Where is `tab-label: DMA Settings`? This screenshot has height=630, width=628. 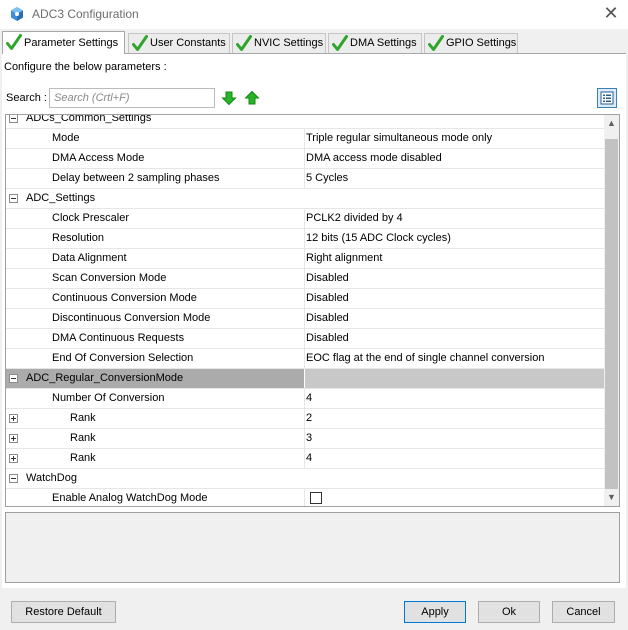 tab-label: DMA Settings is located at coordinates (383, 43).